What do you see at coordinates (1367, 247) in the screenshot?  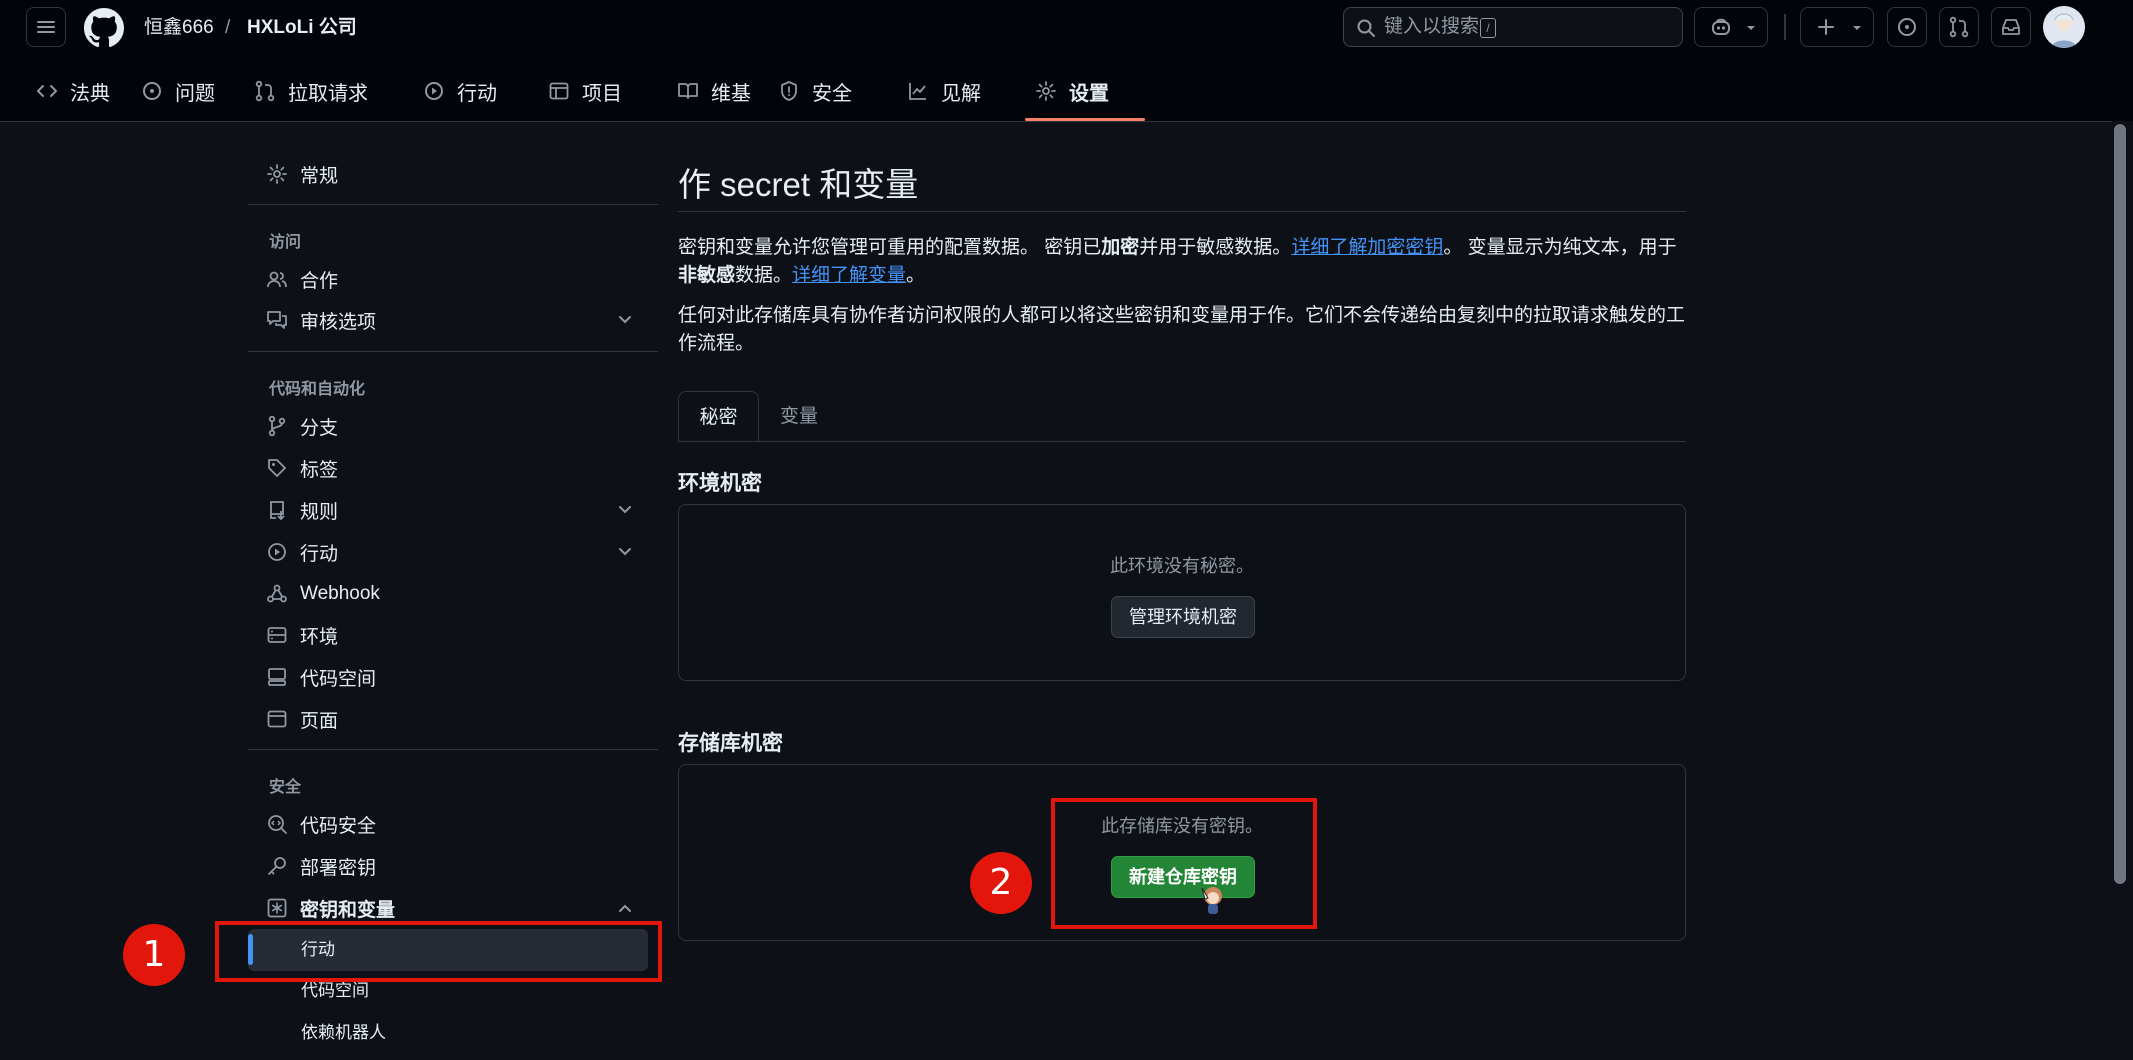 I see `learn-encrypted-secrets-link: 详细了解加密密钥` at bounding box center [1367, 247].